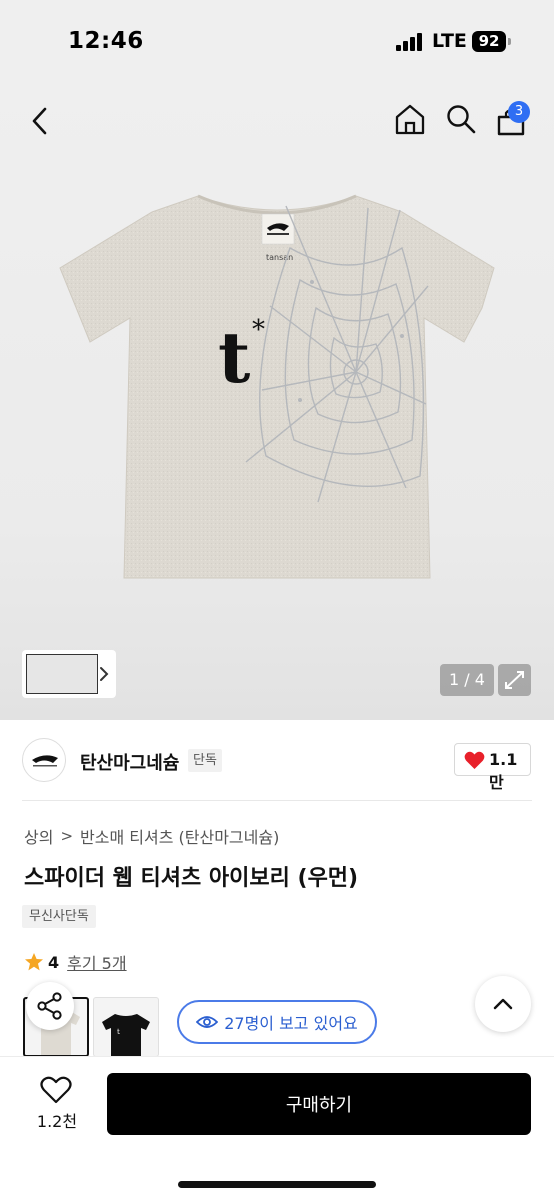 The image size is (554, 1200). What do you see at coordinates (191, 878) in the screenshot?
I see `product-title: 스파이더 웹 티셔츠 아이보리 (우먼)` at bounding box center [191, 878].